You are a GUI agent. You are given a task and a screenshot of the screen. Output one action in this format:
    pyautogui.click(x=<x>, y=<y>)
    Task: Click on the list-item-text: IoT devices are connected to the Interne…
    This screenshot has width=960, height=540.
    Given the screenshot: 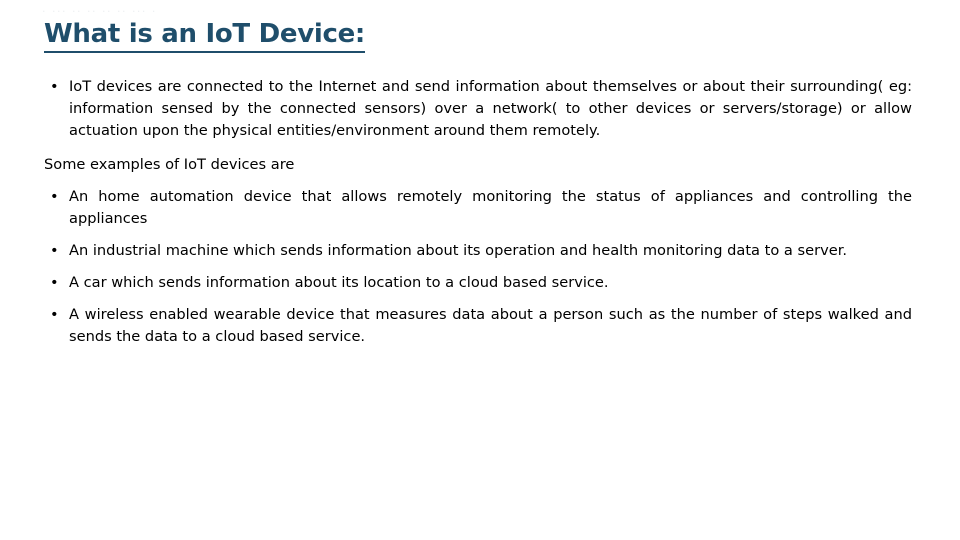 What is the action you would take?
    pyautogui.click(x=490, y=108)
    